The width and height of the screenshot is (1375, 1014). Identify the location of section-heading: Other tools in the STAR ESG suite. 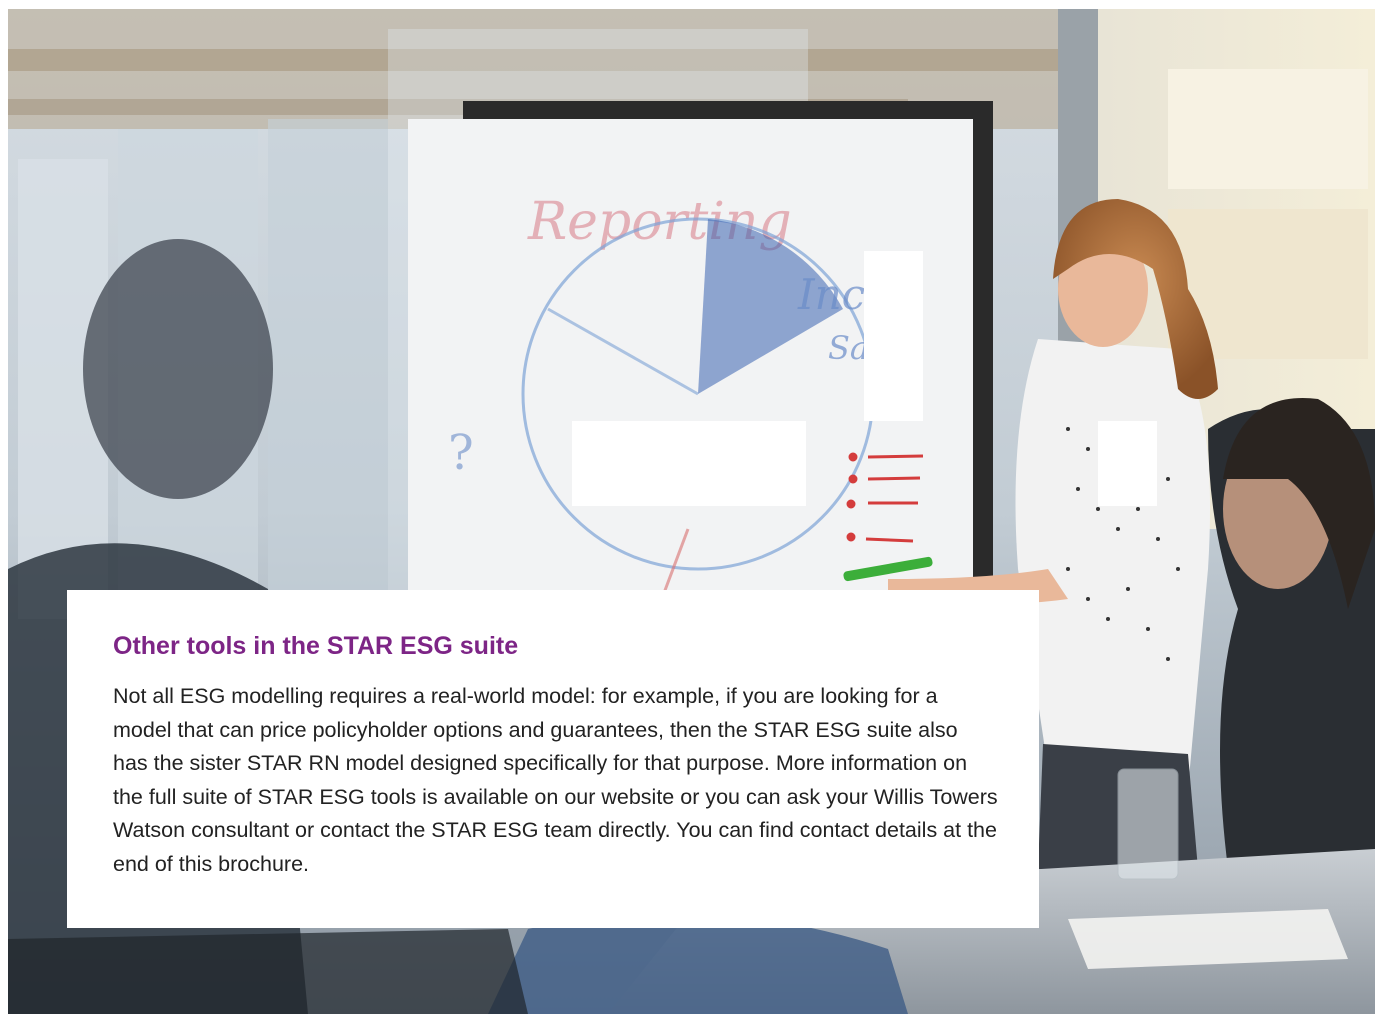
(316, 646).